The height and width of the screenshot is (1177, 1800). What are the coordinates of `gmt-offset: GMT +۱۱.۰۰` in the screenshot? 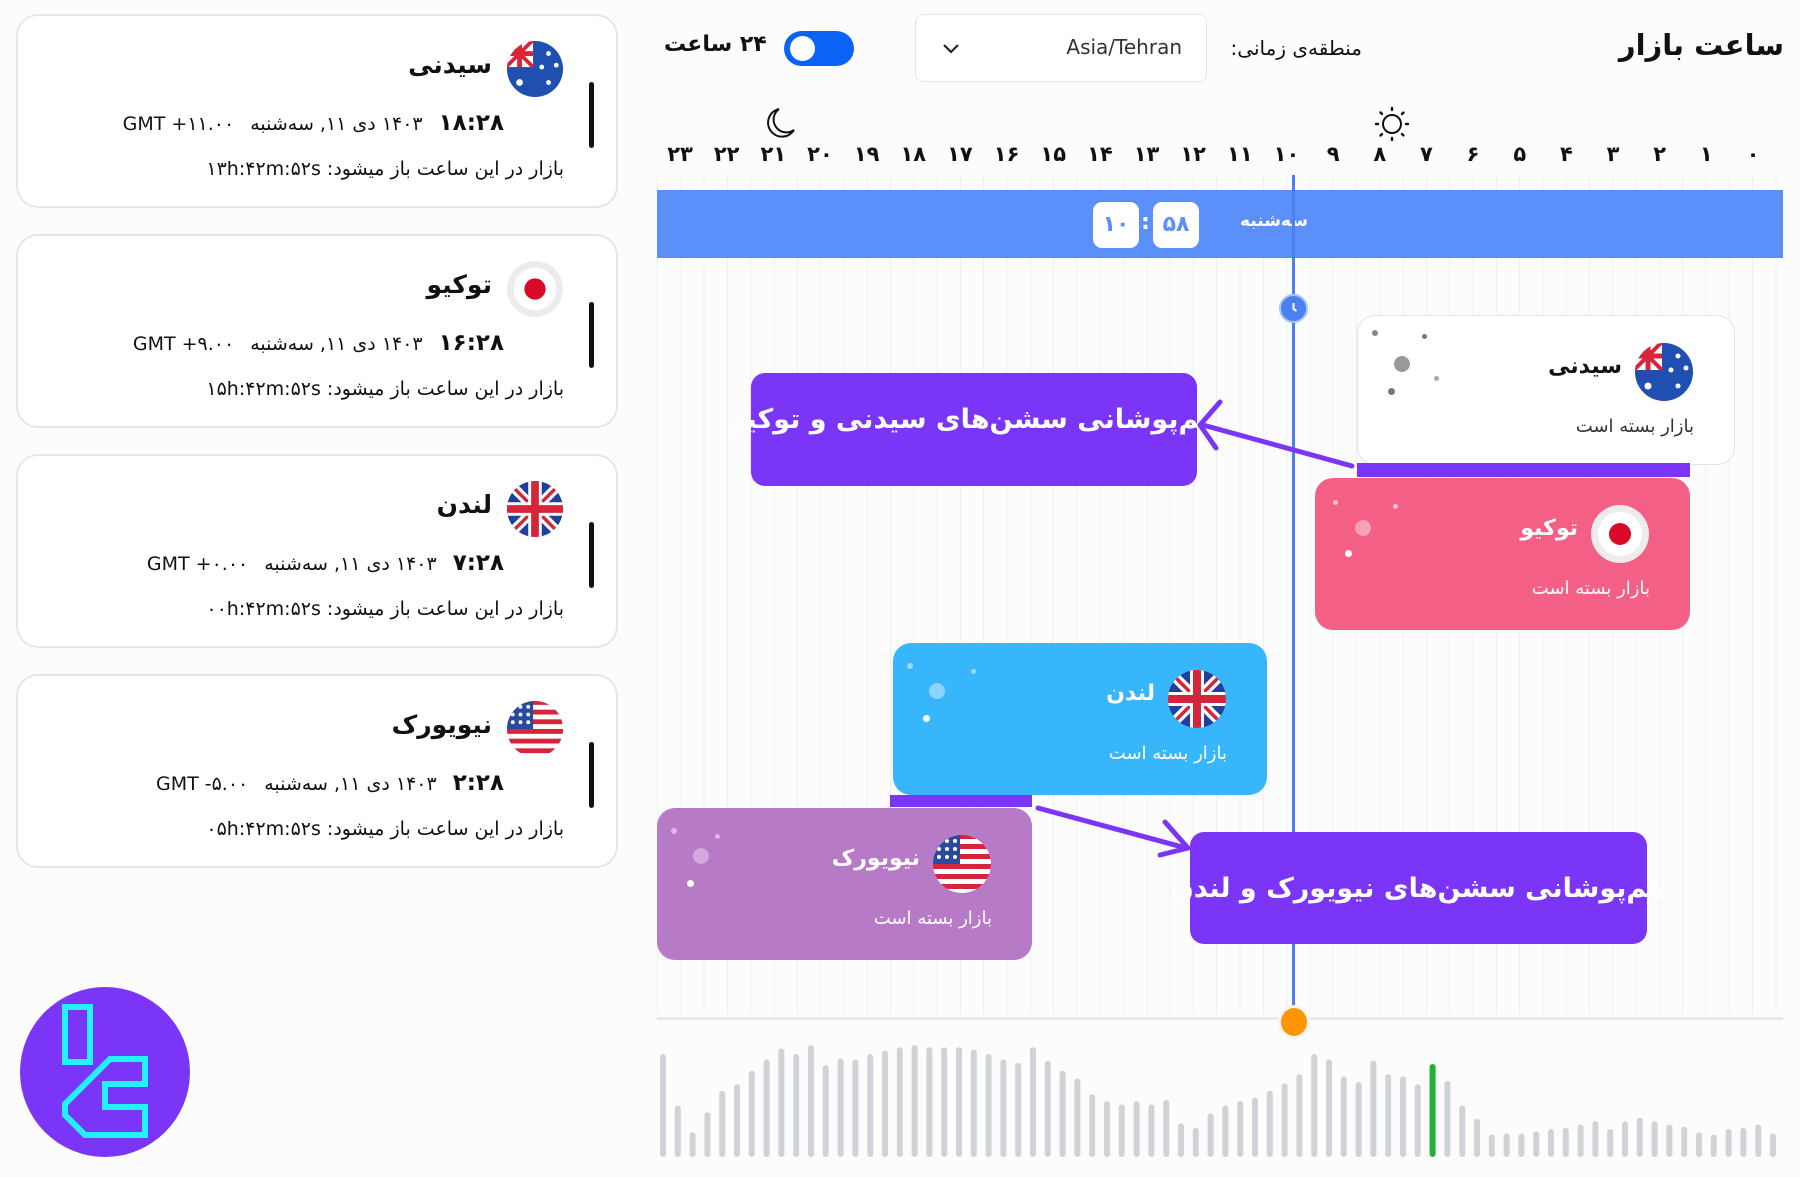 It's located at (178, 124).